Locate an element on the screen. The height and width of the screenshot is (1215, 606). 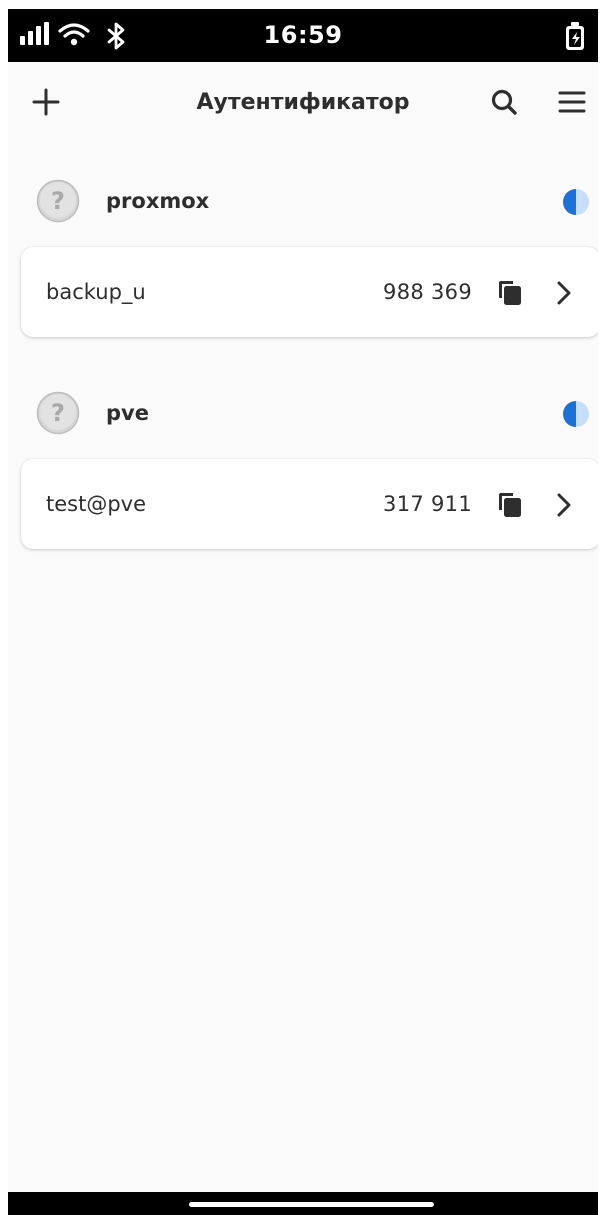
otp-code: 317 911 is located at coordinates (427, 504).